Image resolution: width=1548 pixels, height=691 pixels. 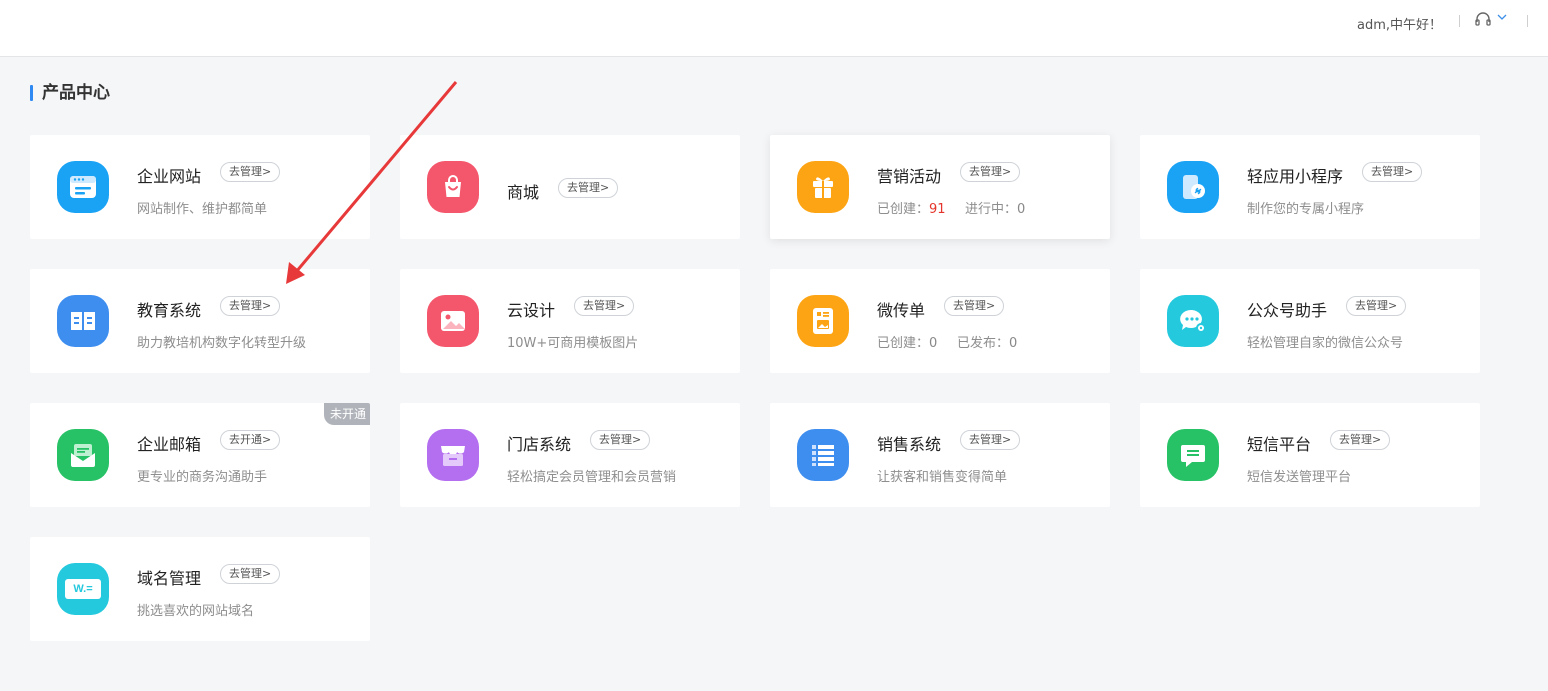 I want to click on card-title: 企业网站, so click(x=169, y=176).